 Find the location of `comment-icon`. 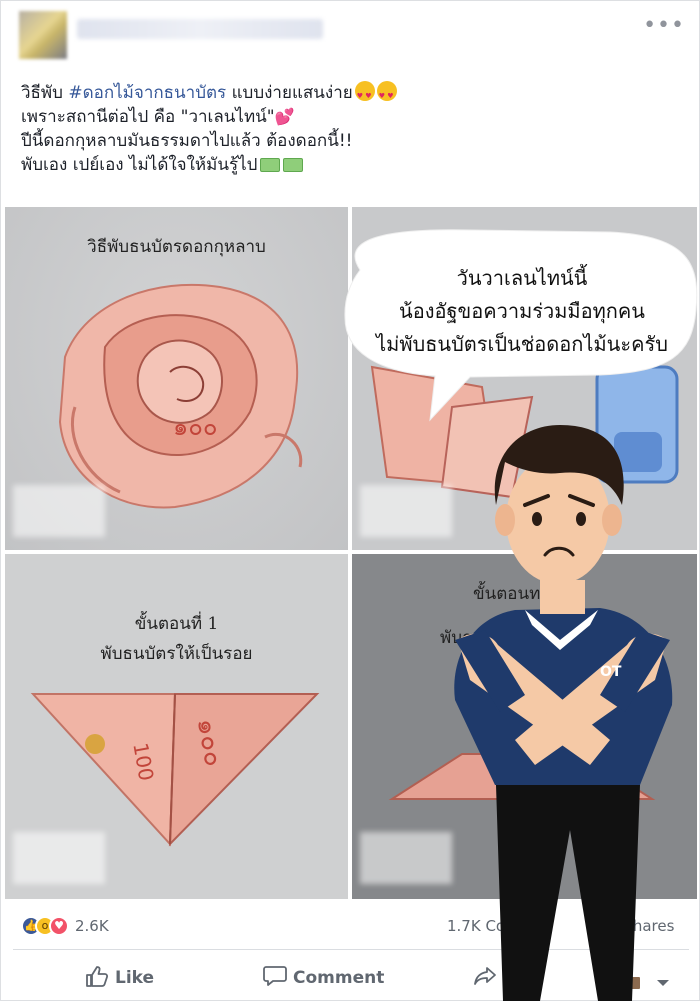

comment-icon is located at coordinates (275, 976).